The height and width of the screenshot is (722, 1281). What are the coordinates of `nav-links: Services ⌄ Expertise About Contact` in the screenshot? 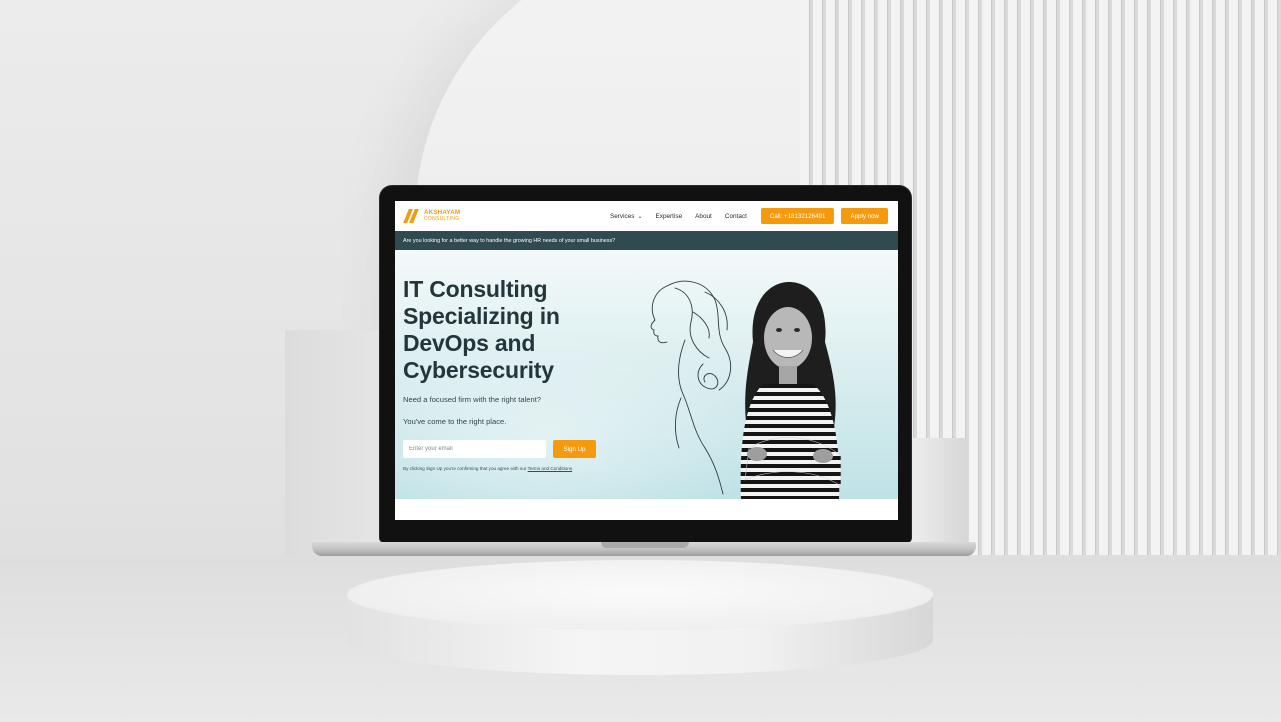 It's located at (678, 216).